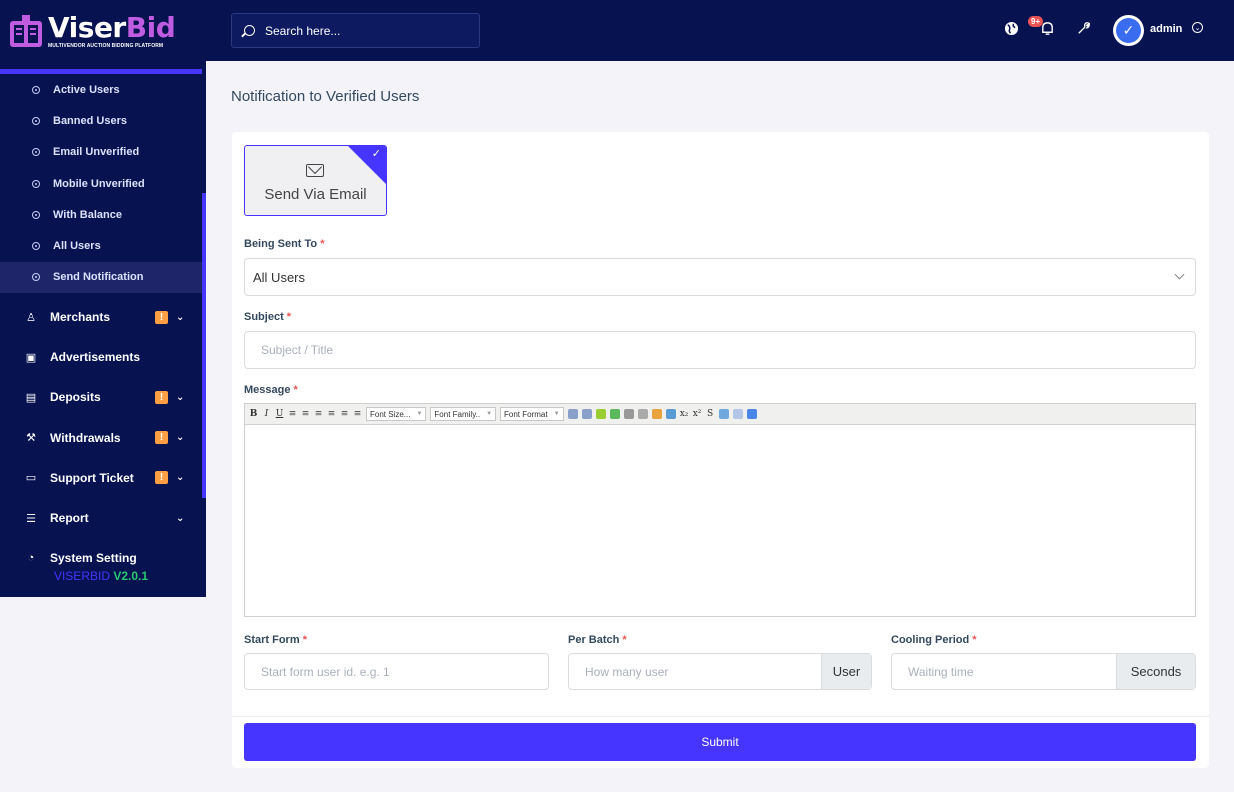 This screenshot has height=792, width=1234. Describe the element at coordinates (106, 45) in the screenshot. I see `brand-tagline: MULTIVENDOR AUCTION BIDDING PLATFORM` at that location.